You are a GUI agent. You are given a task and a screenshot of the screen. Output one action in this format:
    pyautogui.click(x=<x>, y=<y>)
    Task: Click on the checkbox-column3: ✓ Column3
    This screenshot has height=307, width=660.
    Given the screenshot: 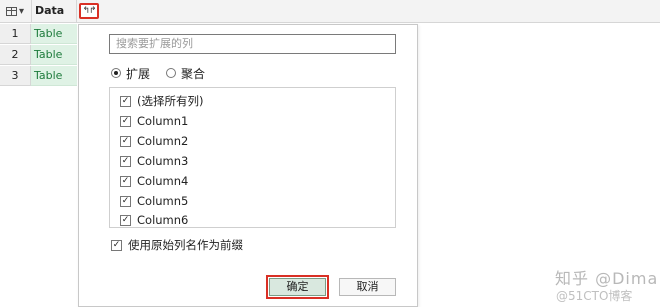 What is the action you would take?
    pyautogui.click(x=154, y=161)
    